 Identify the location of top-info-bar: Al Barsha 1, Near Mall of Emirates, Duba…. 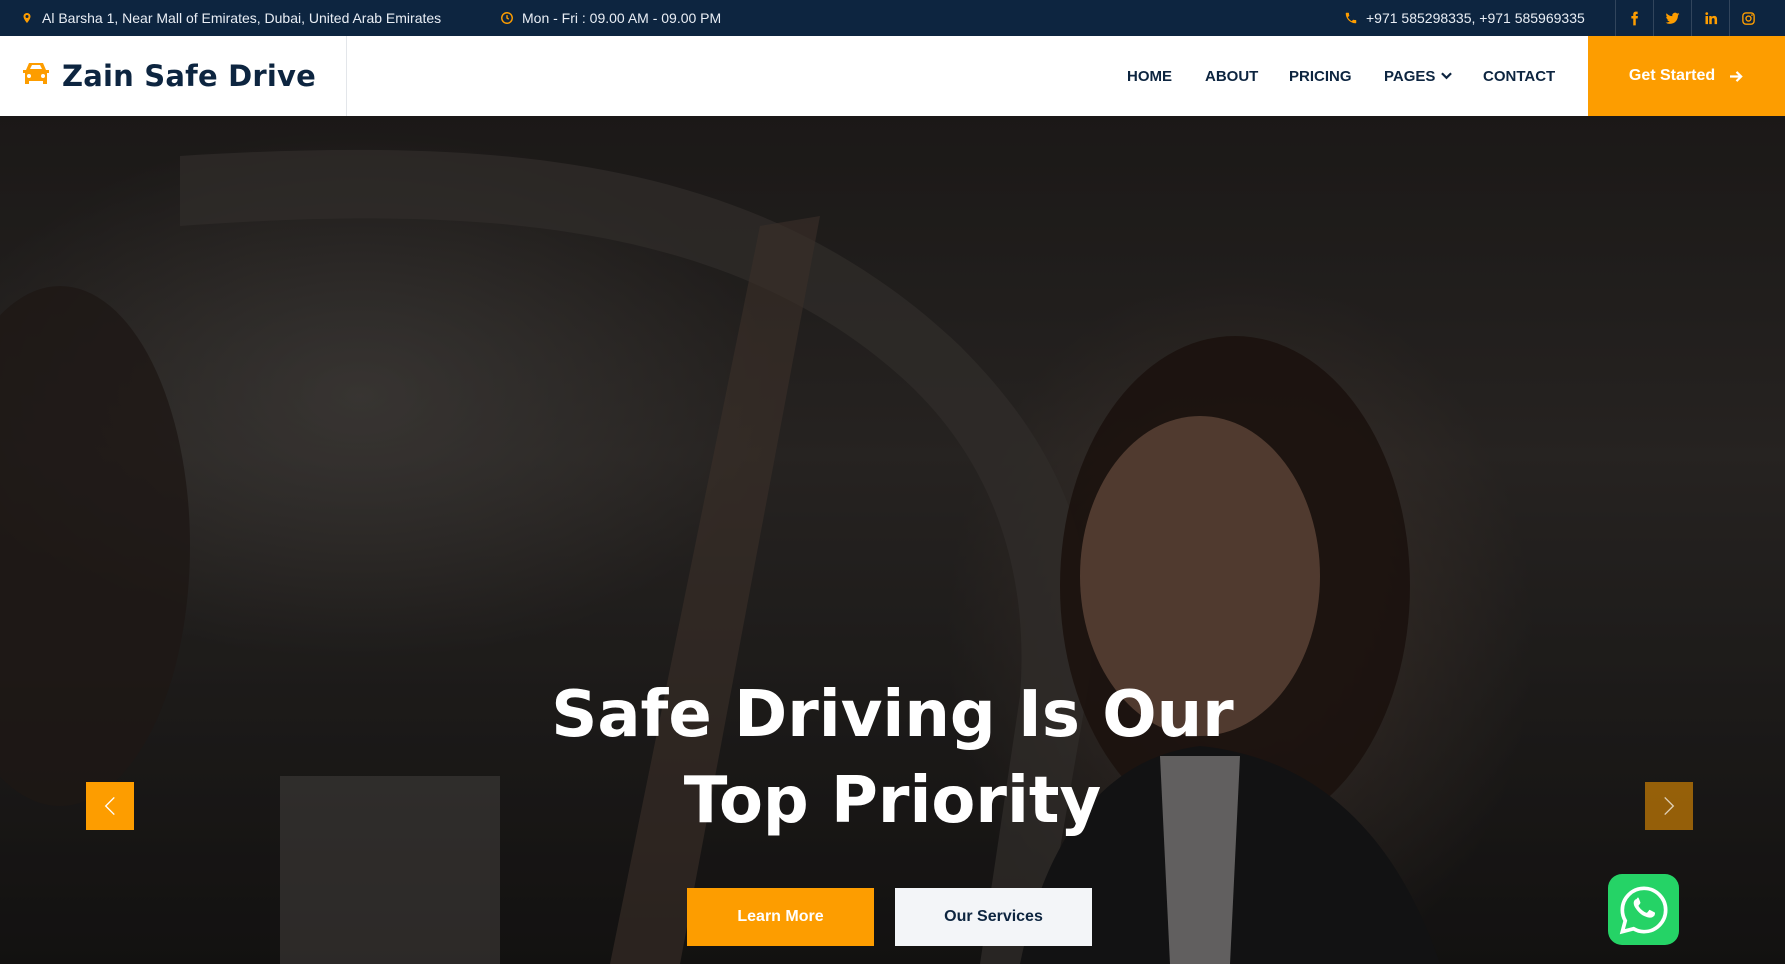
(892, 18).